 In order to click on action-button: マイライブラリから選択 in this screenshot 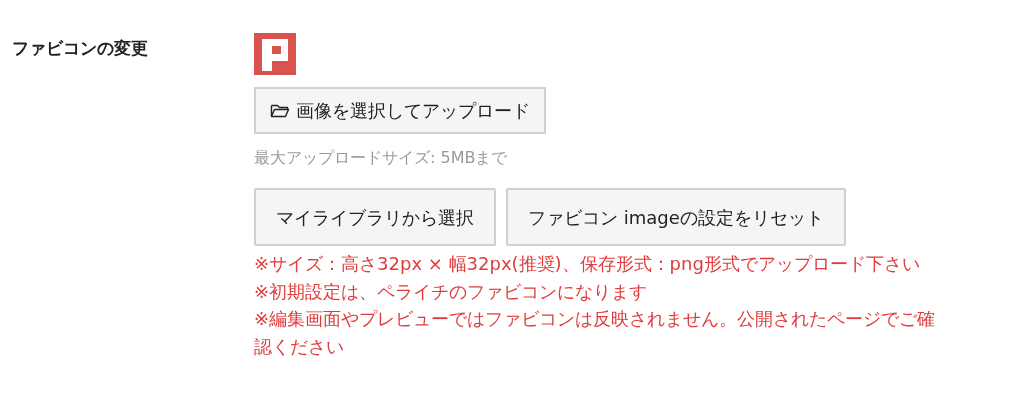, I will do `click(375, 217)`.